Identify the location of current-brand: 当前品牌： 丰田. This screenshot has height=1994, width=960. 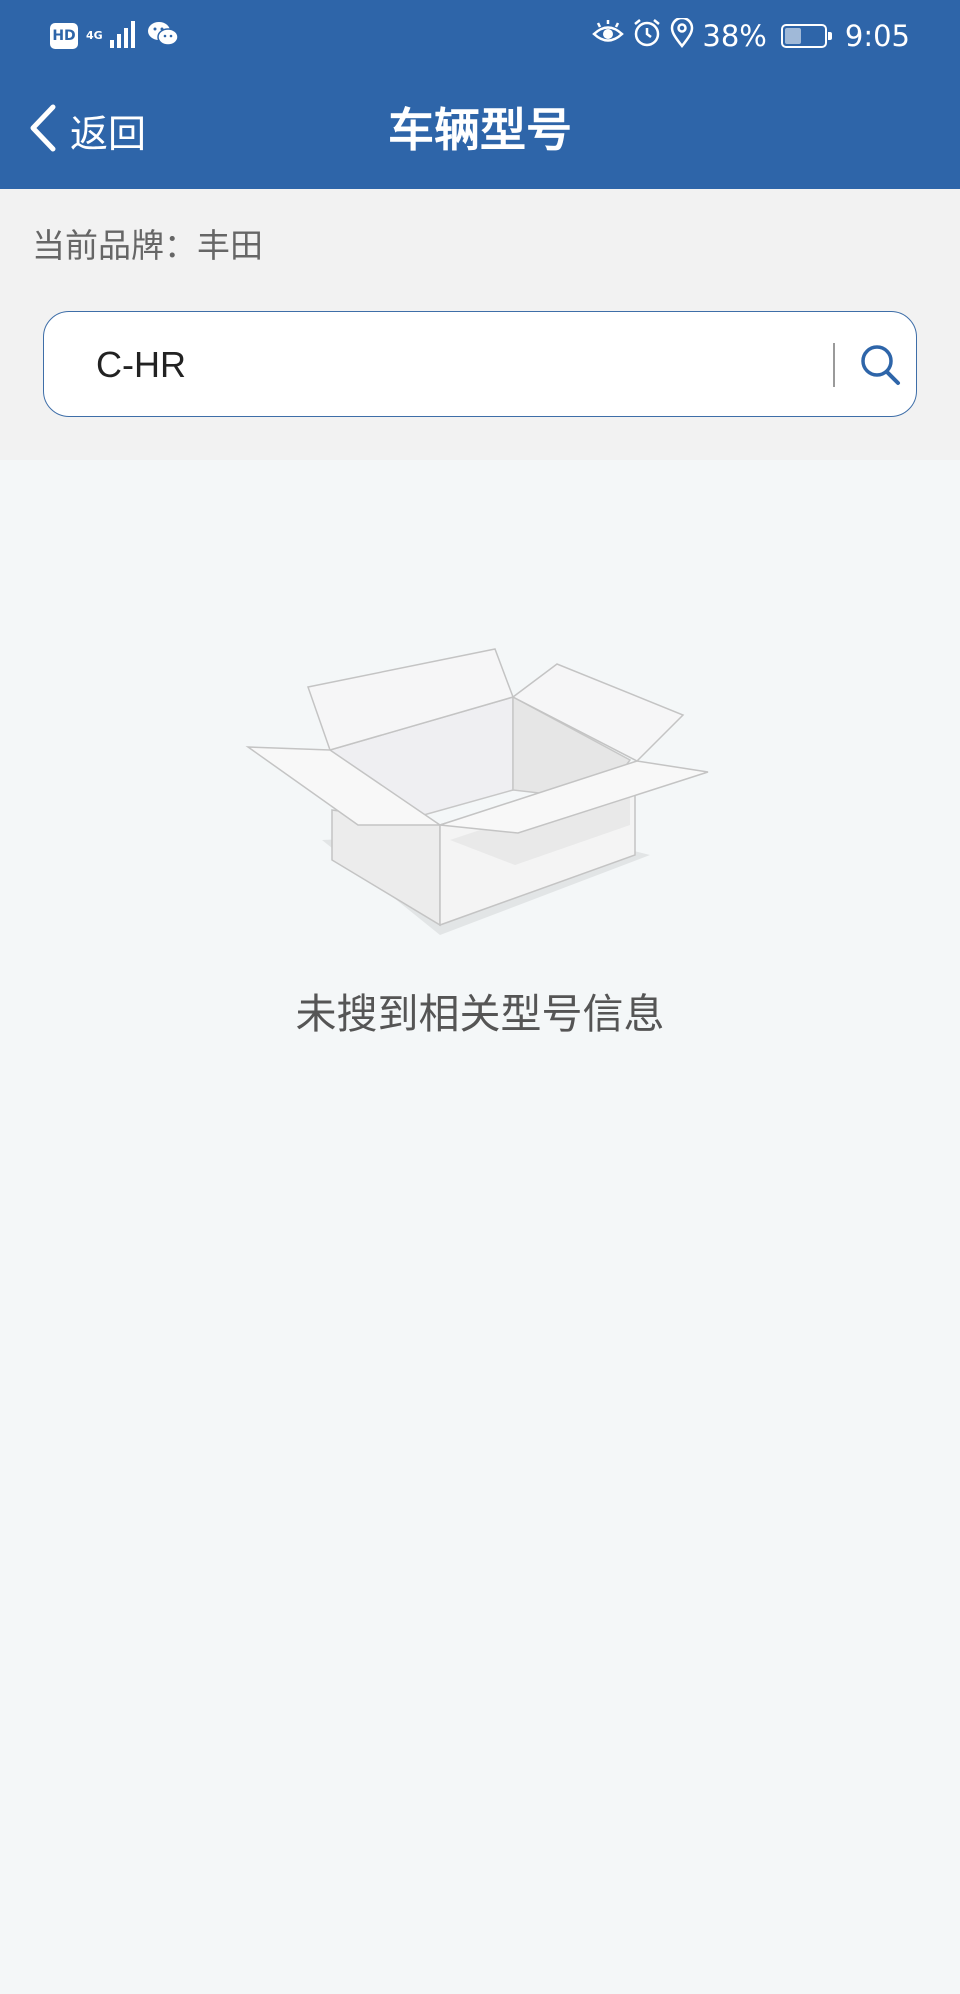
(147, 243).